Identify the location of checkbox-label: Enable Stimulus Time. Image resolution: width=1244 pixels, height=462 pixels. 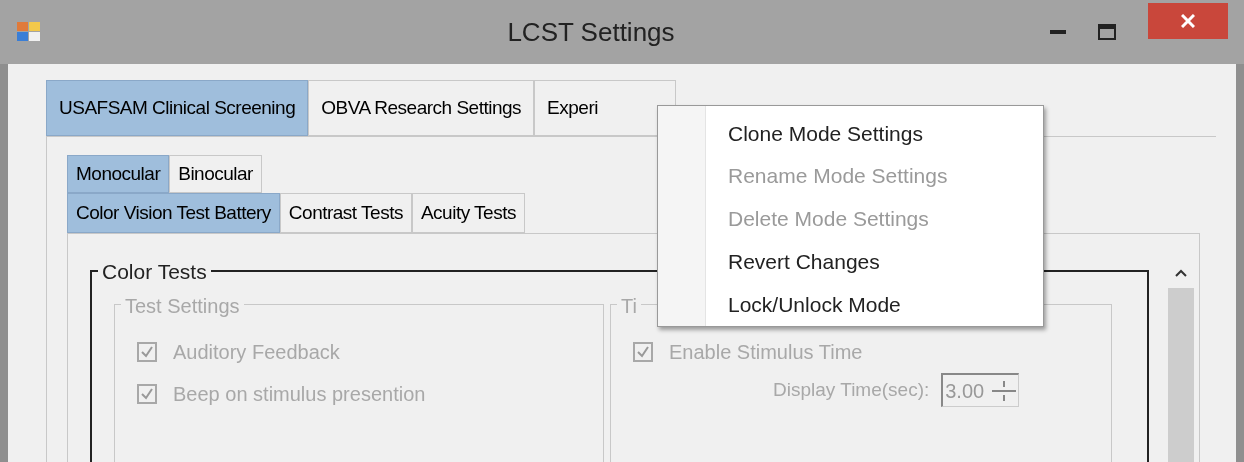
(766, 352).